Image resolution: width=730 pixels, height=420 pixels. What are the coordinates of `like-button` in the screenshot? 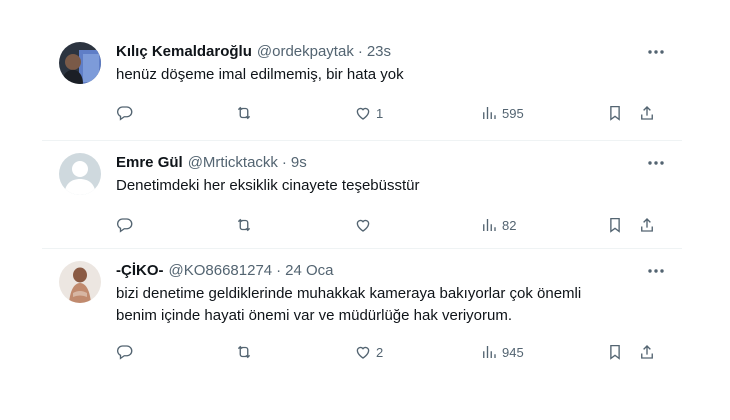 It's located at (365, 225).